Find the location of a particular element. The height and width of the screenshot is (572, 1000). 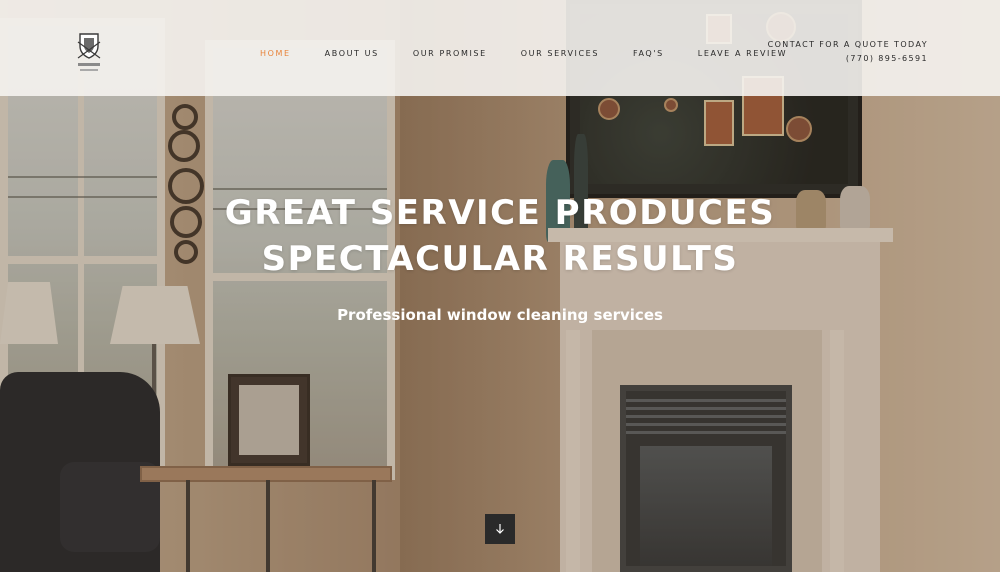

arrow-down-icon is located at coordinates (500, 529).